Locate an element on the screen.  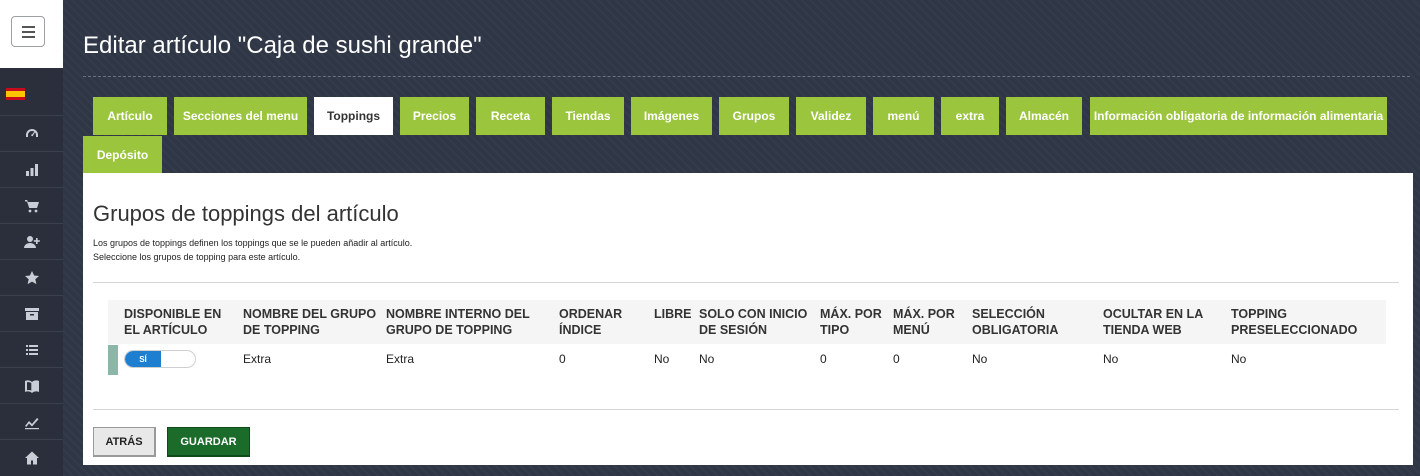
tab-menu: menú is located at coordinates (903, 116).